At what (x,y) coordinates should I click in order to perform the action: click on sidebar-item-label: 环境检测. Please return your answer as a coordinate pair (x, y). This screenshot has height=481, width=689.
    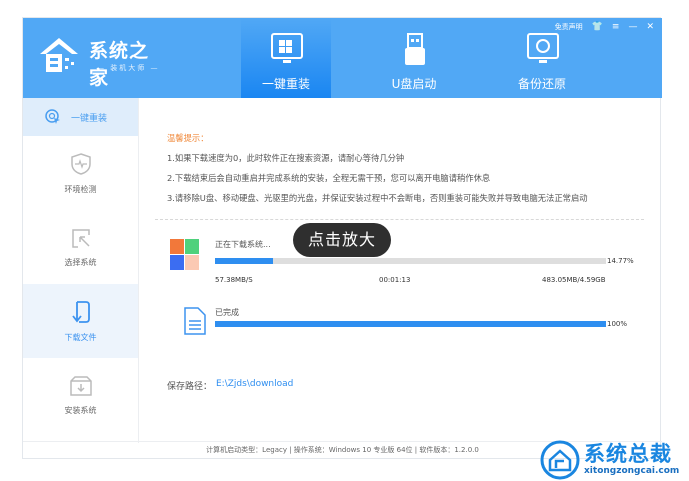
    Looking at the image, I should click on (80, 189).